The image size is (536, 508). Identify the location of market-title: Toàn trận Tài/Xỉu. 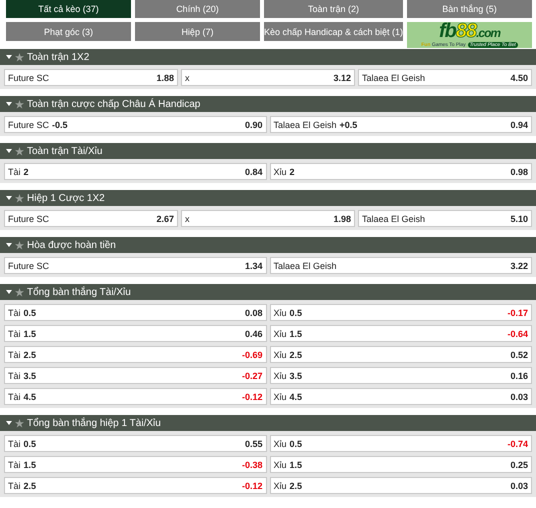
(64, 151).